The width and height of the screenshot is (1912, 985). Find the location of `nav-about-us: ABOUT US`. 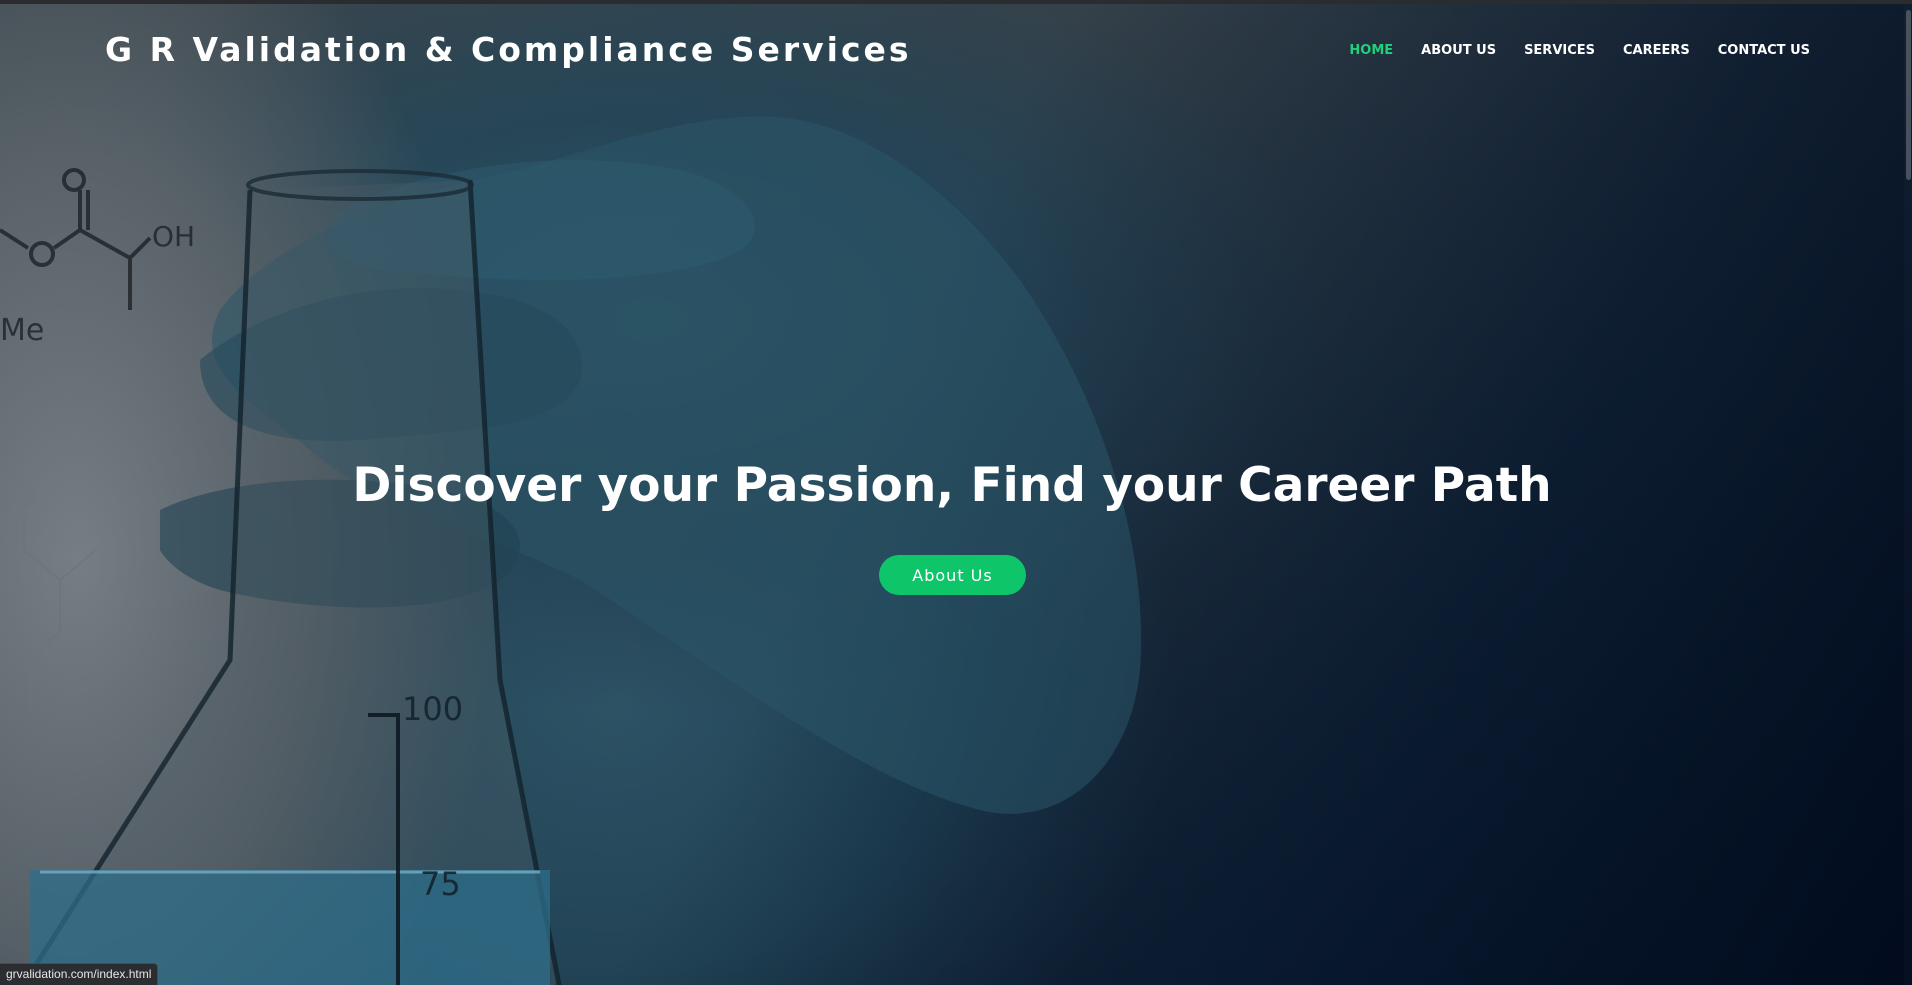

nav-about-us: ABOUT US is located at coordinates (1458, 50).